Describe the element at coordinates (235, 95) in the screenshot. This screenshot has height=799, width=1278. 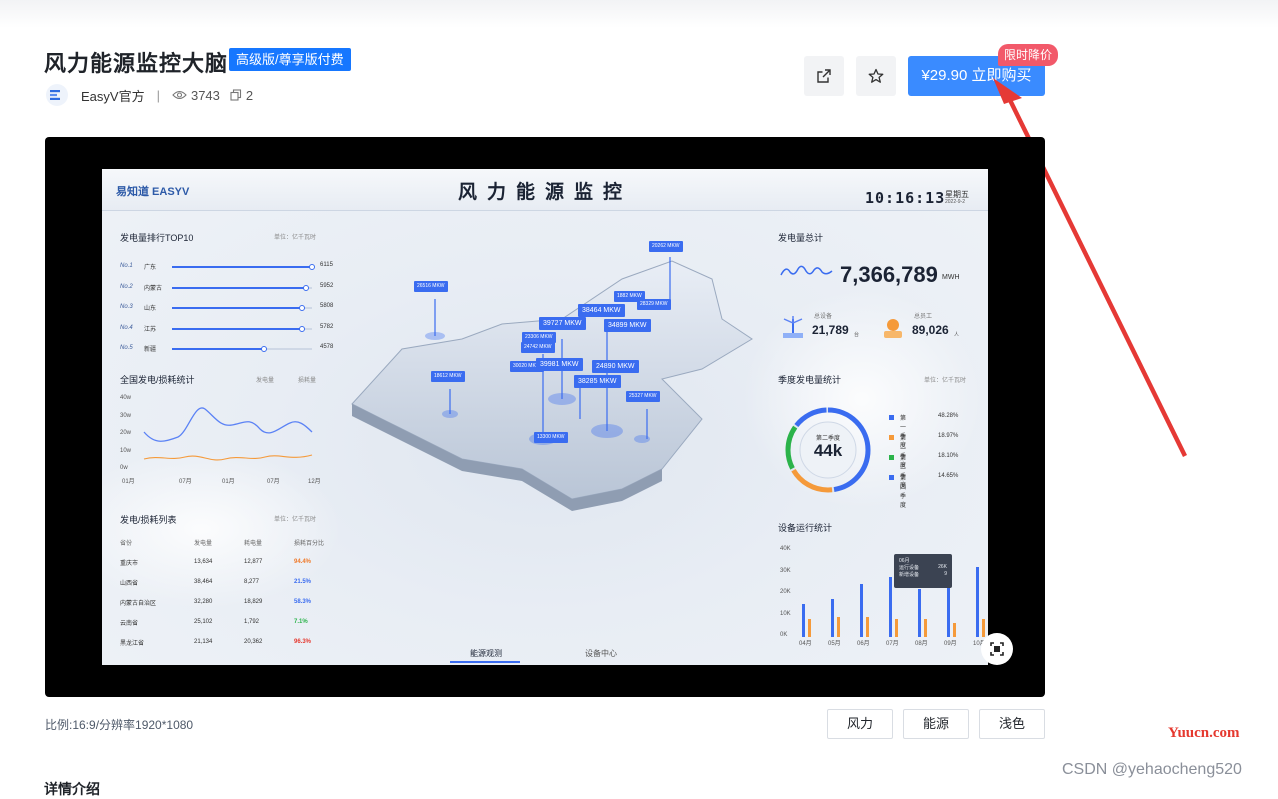
I see `copy-icon` at that location.